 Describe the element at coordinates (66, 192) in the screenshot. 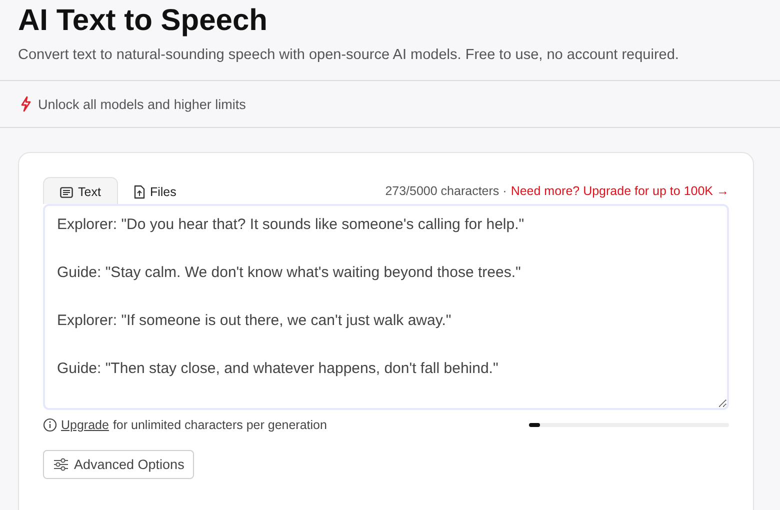

I see `text-lines-icon` at that location.